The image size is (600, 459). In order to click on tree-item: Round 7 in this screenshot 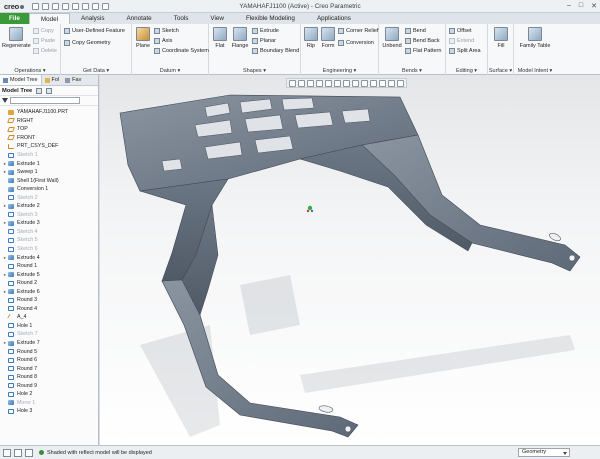, I will do `click(49, 368)`.